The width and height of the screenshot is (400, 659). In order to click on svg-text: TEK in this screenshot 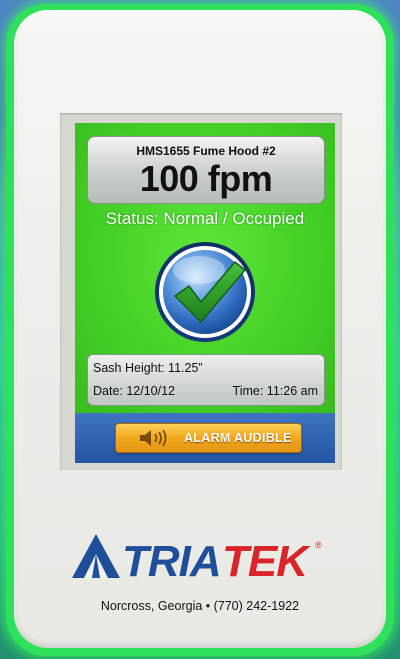, I will do `click(266, 559)`.